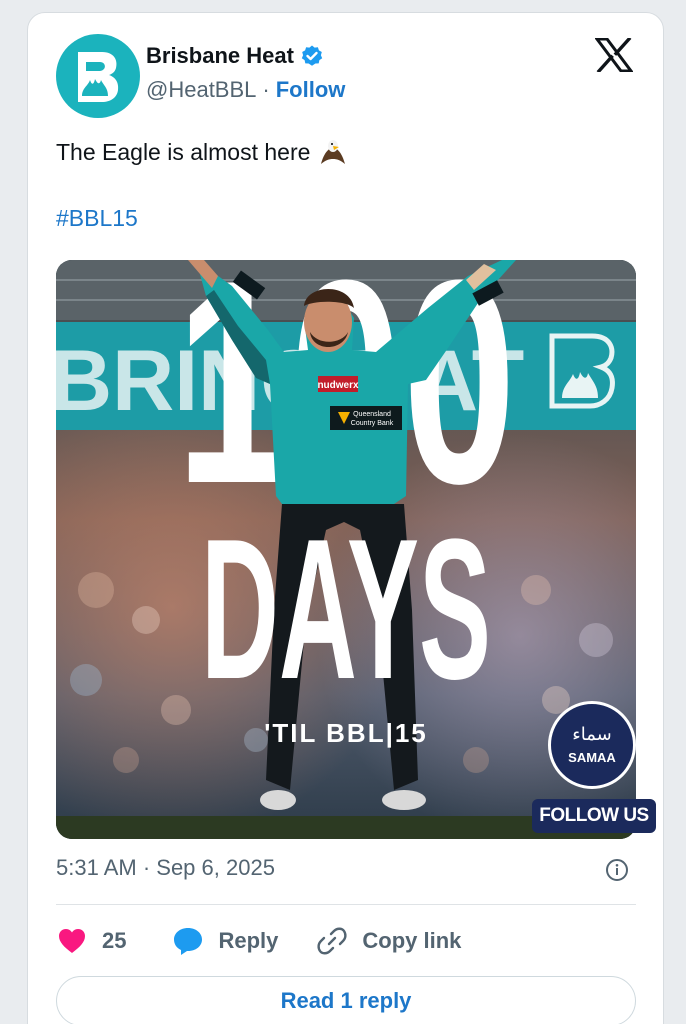 The image size is (686, 1024). I want to click on samaa-badge: سماء SAMAA, so click(592, 745).